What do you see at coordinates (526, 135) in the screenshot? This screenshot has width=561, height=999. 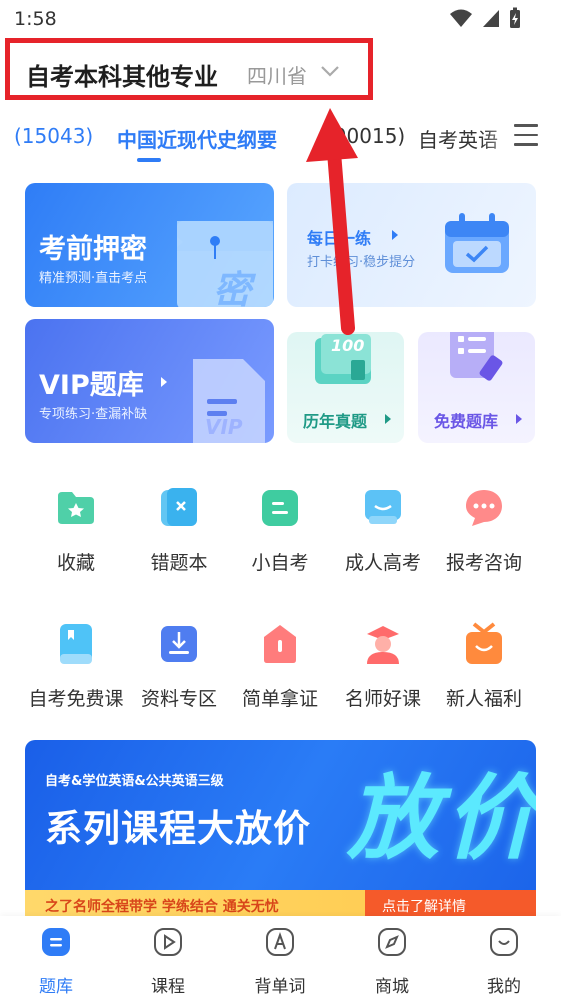 I see `menu-icon` at bounding box center [526, 135].